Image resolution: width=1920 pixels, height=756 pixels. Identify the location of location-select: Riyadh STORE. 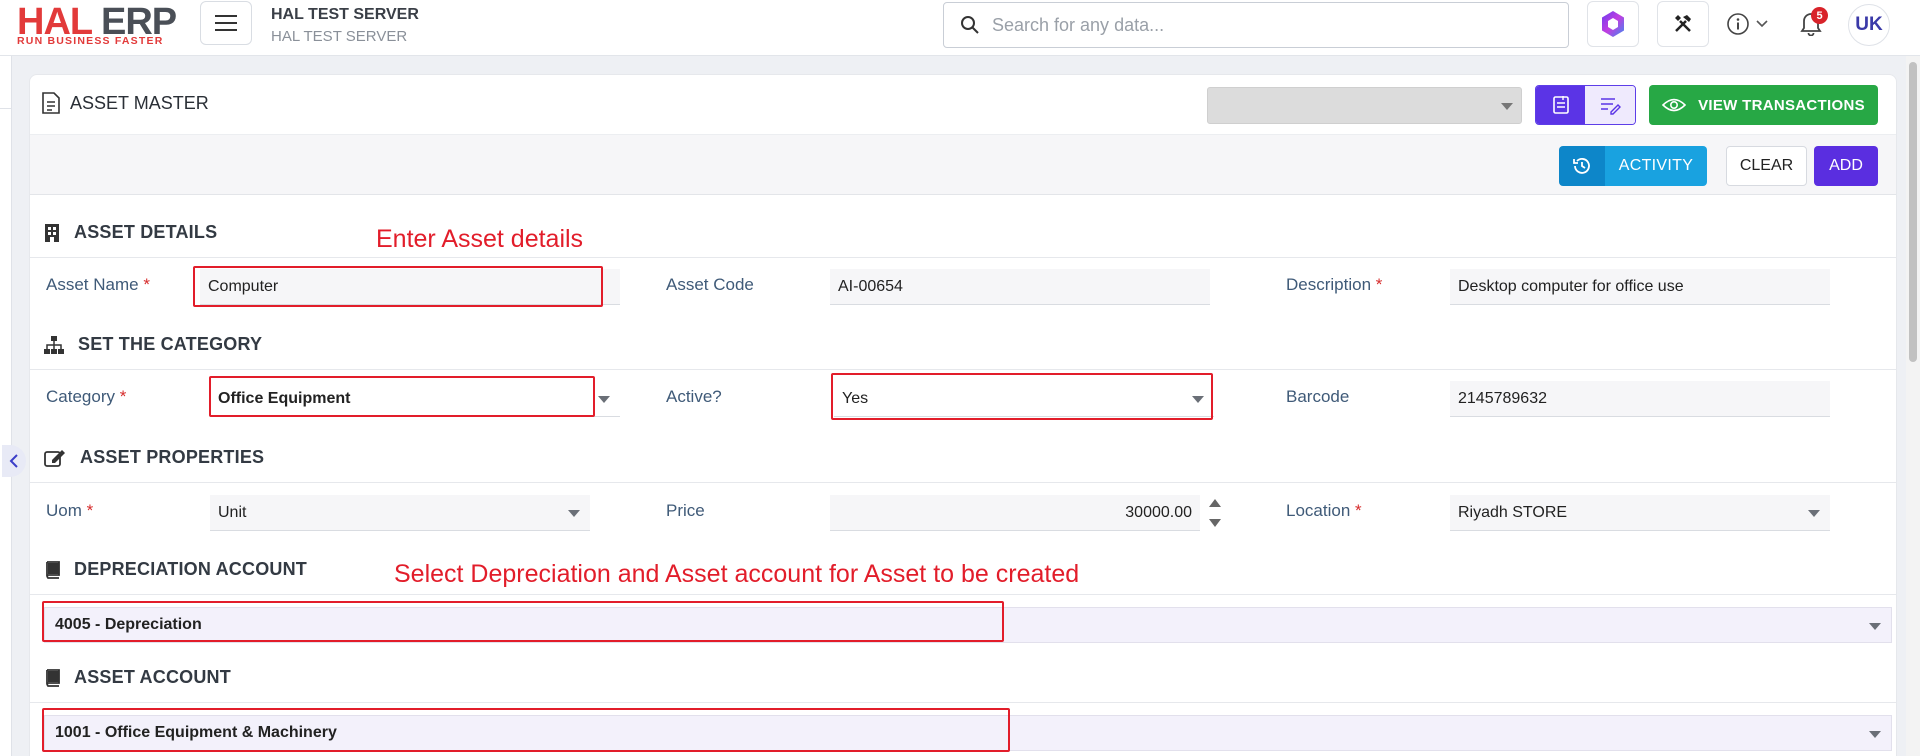
(1640, 513).